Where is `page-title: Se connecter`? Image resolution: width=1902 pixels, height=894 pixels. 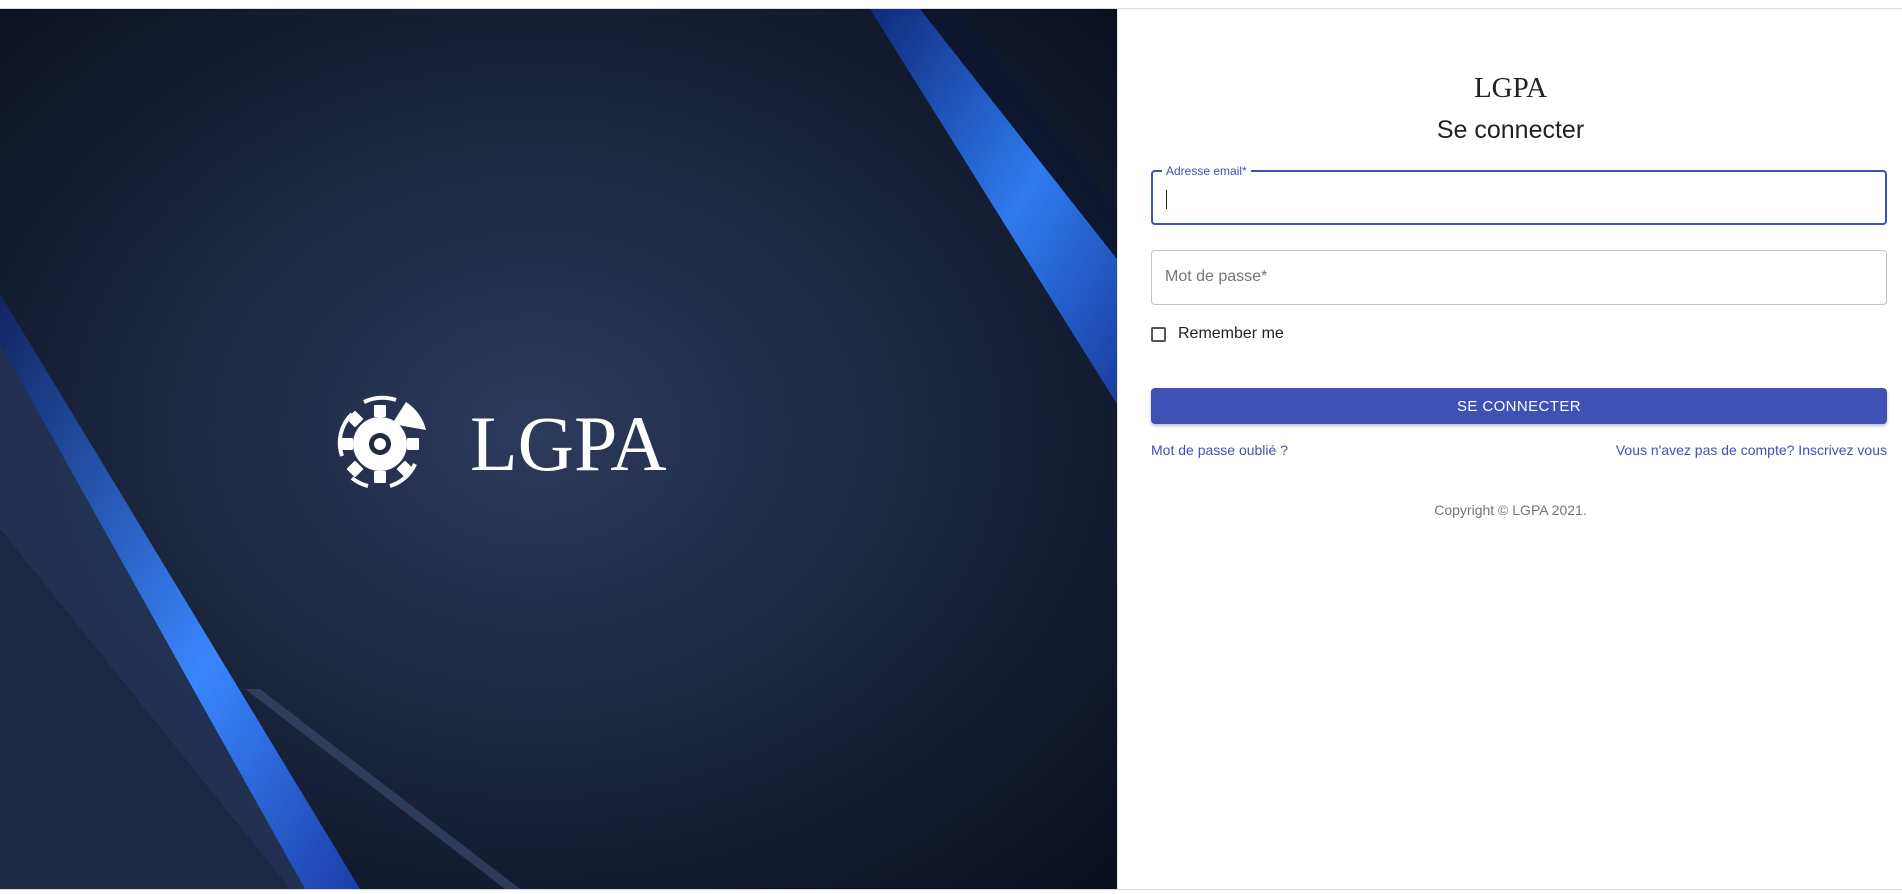
page-title: Se connecter is located at coordinates (1510, 130).